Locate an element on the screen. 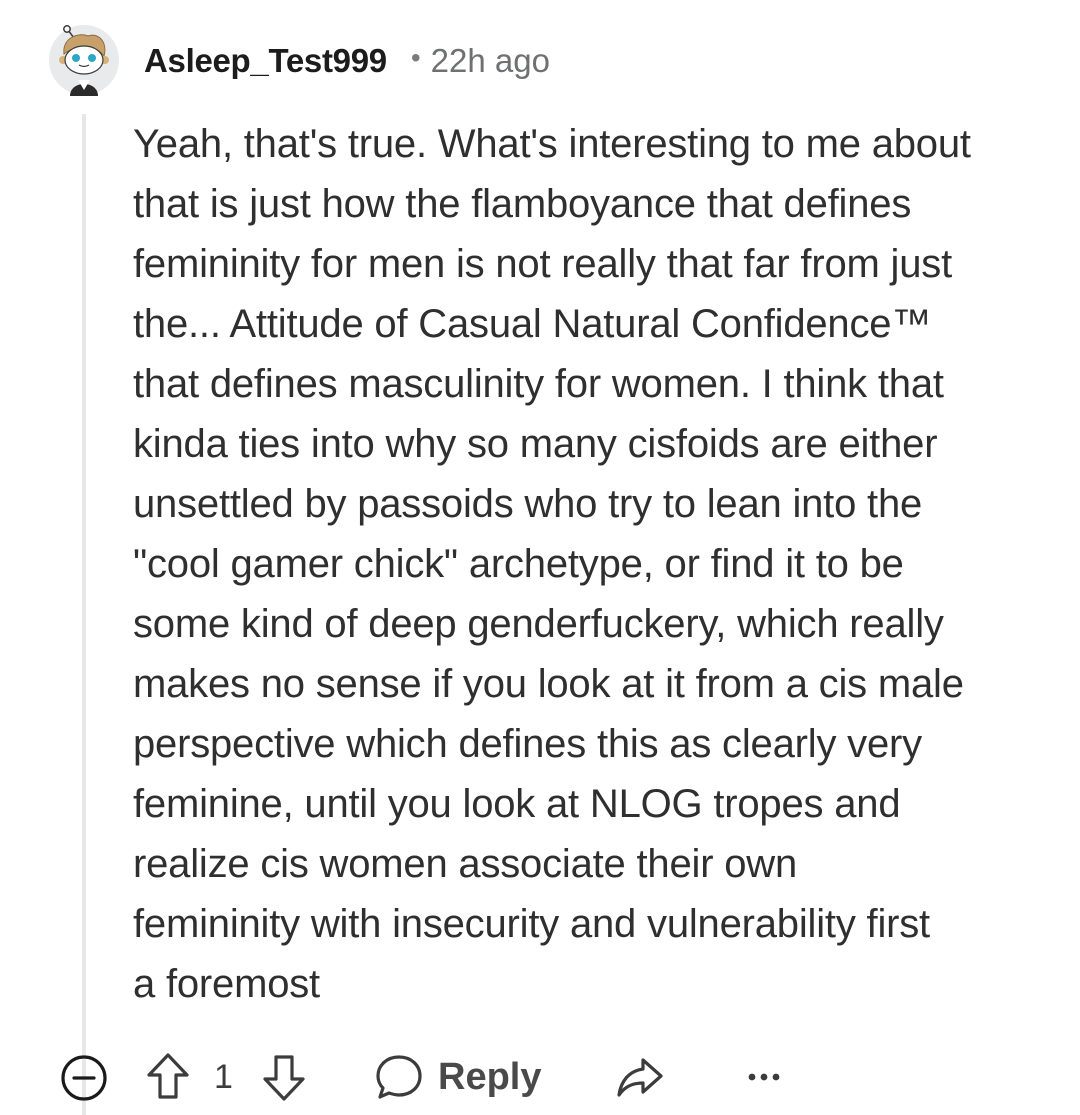  share-arrow-icon is located at coordinates (640, 1077).